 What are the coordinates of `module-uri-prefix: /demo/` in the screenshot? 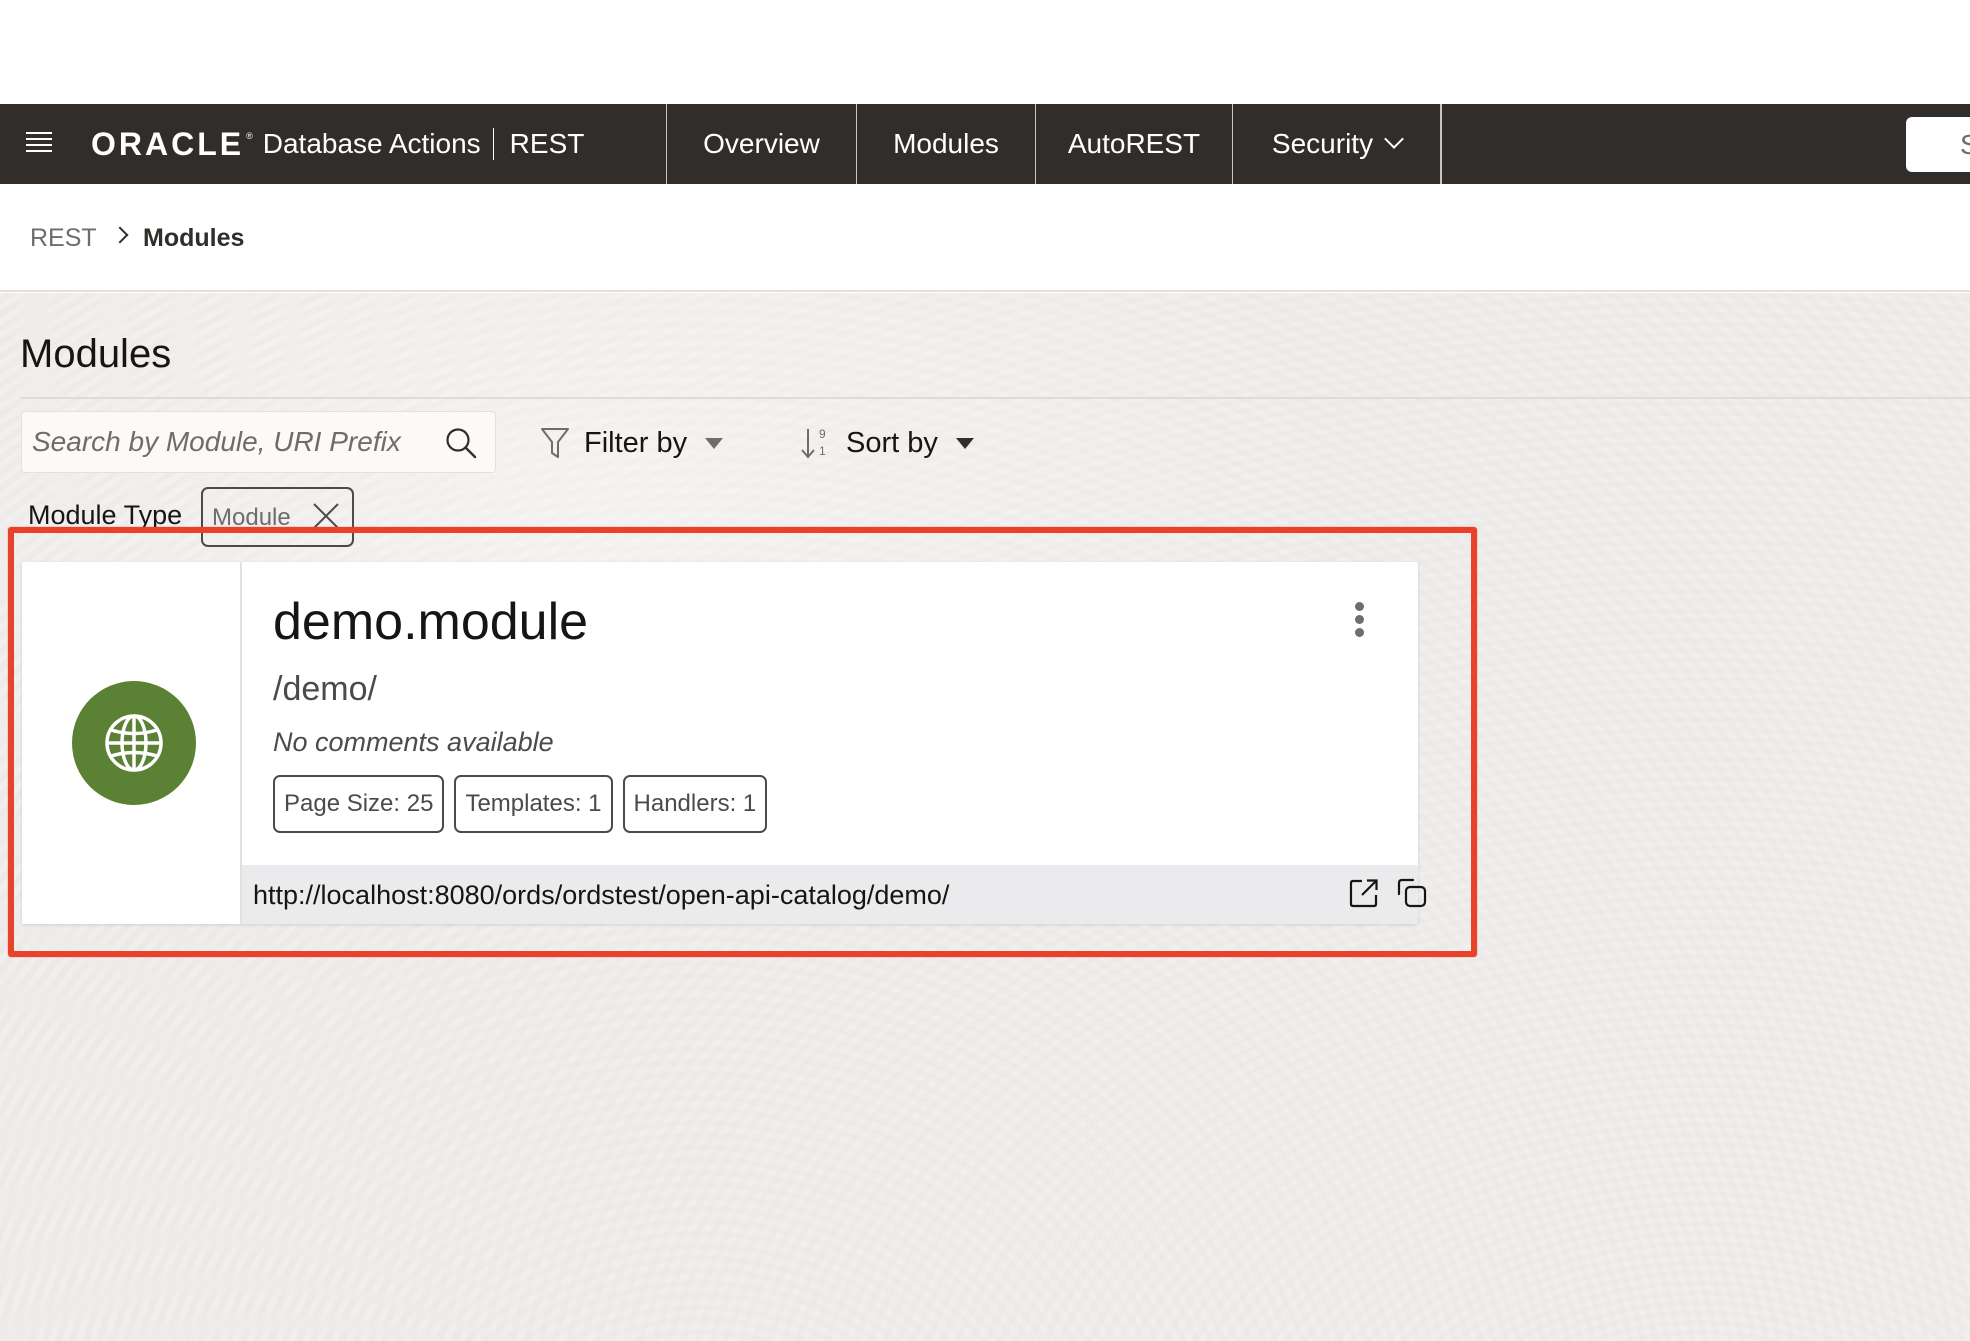 It's located at (325, 689).